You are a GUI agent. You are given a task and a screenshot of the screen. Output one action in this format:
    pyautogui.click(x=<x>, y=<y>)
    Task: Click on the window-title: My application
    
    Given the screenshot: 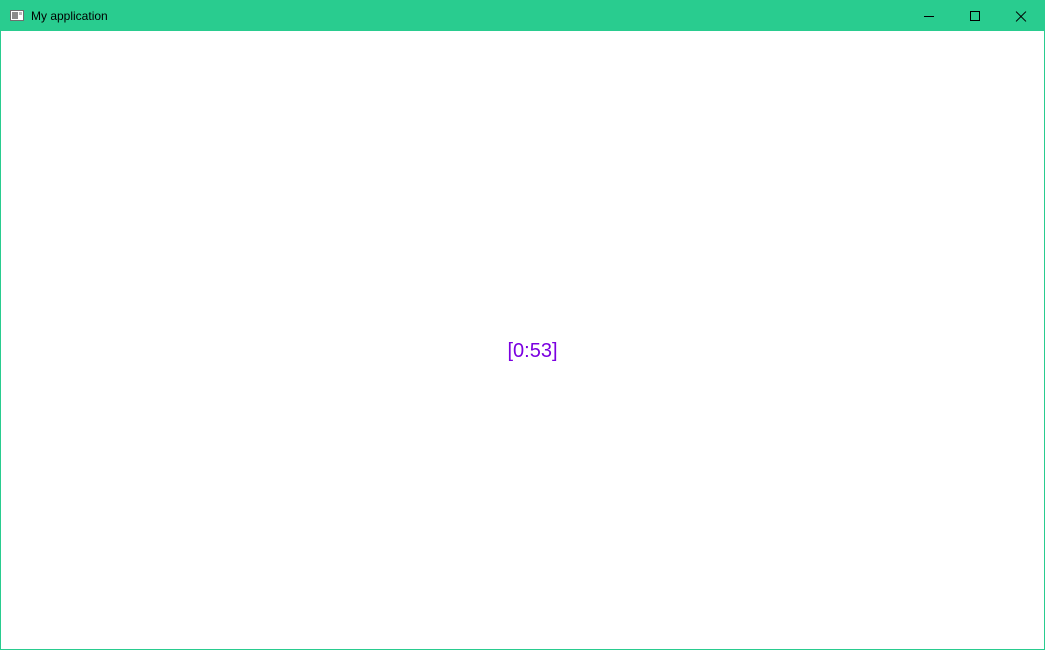 What is the action you would take?
    pyautogui.click(x=69, y=16)
    